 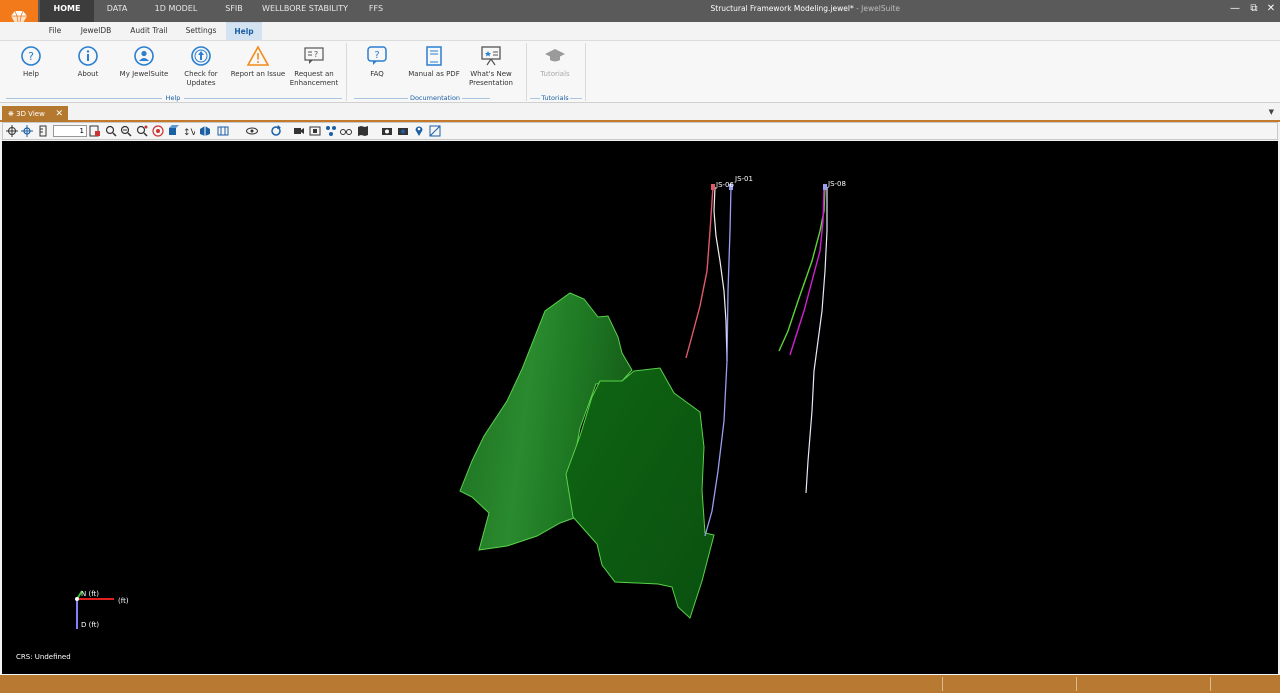 What do you see at coordinates (176, 11) in the screenshot?
I see `top-tab-1d-model: 1D MODEL` at bounding box center [176, 11].